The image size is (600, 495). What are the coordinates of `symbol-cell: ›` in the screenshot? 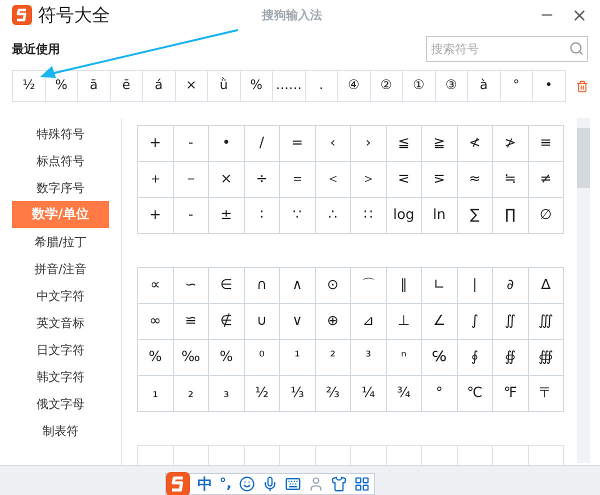 It's located at (368, 143).